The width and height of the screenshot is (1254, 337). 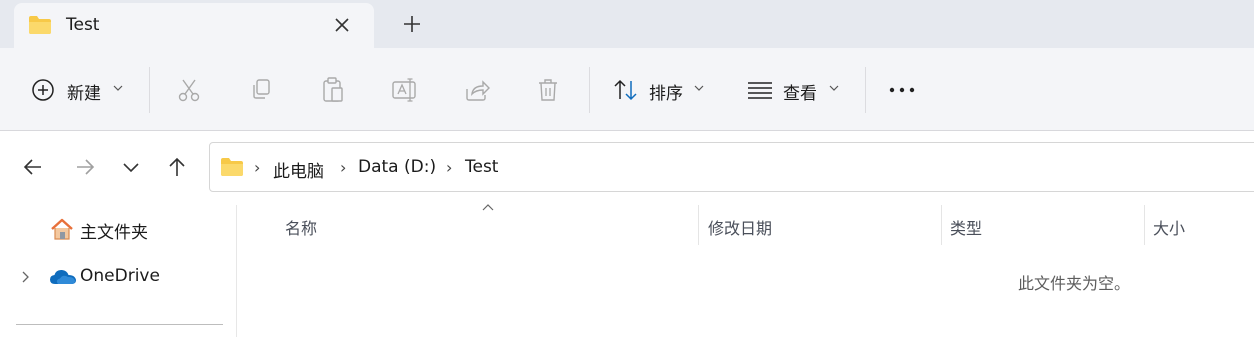 What do you see at coordinates (33, 167) in the screenshot?
I see `back-arrow-icon` at bounding box center [33, 167].